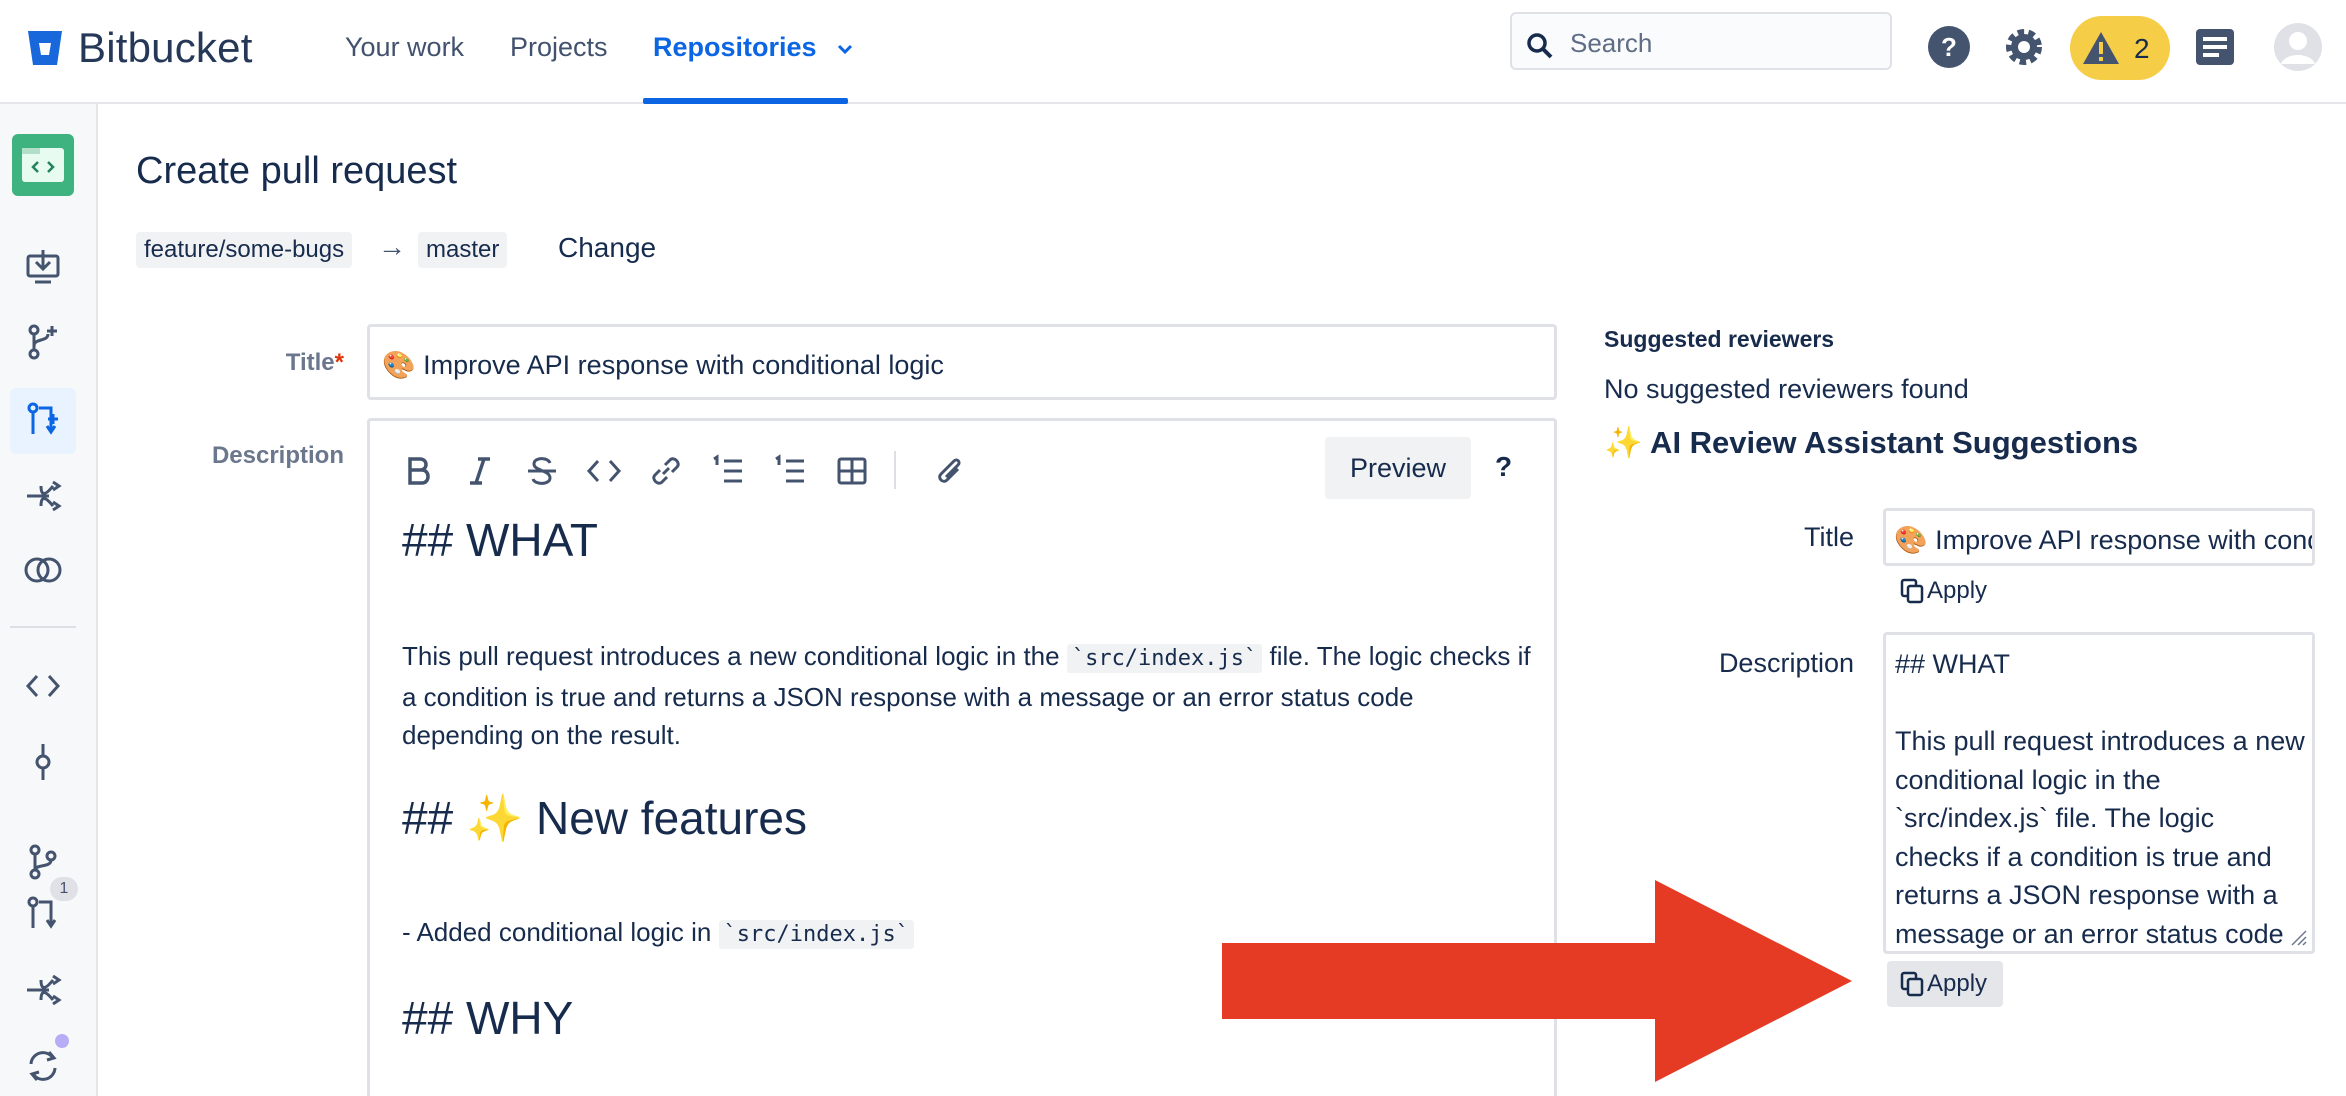 Image resolution: width=2346 pixels, height=1096 pixels. I want to click on resize-handle-icon, so click(2297, 936).